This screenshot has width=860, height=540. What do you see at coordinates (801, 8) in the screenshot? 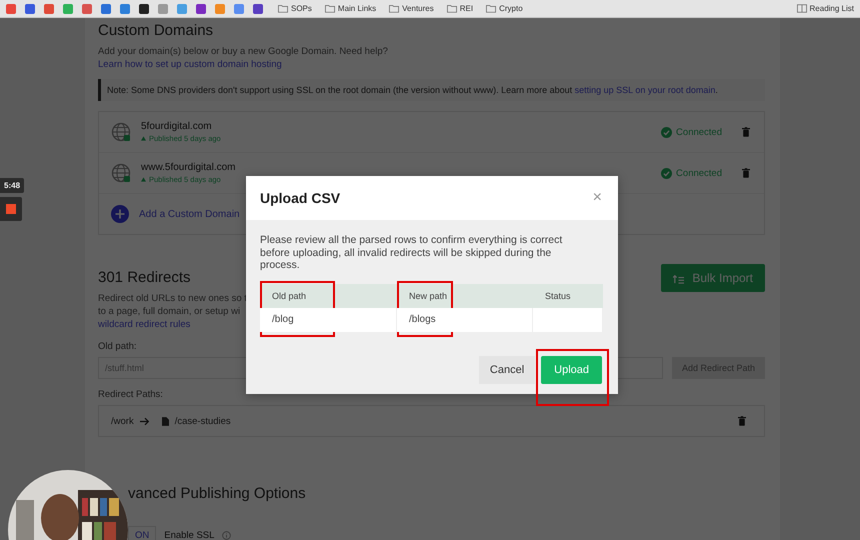
I see `reading-list-icon` at bounding box center [801, 8].